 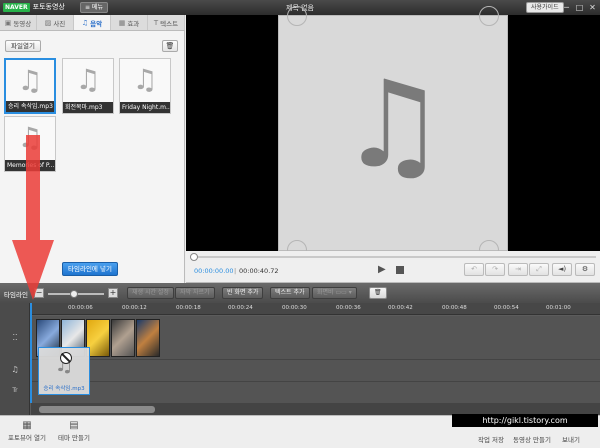 What do you see at coordinates (80, 308) in the screenshot?
I see `tick-label: 00:00:06` at bounding box center [80, 308].